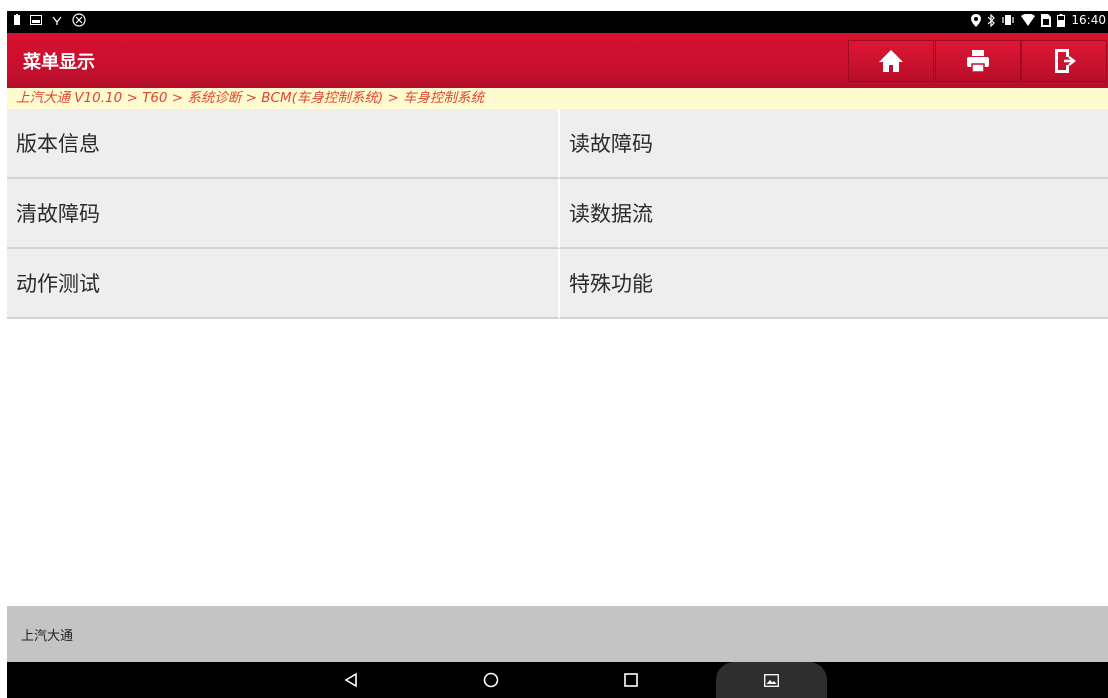  What do you see at coordinates (36, 20) in the screenshot?
I see `image-icon` at bounding box center [36, 20].